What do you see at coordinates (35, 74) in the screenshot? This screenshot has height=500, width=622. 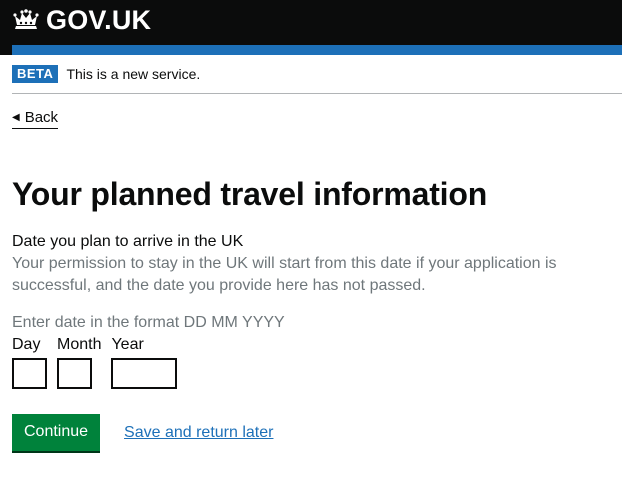 I see `phase-tag: BETA` at bounding box center [35, 74].